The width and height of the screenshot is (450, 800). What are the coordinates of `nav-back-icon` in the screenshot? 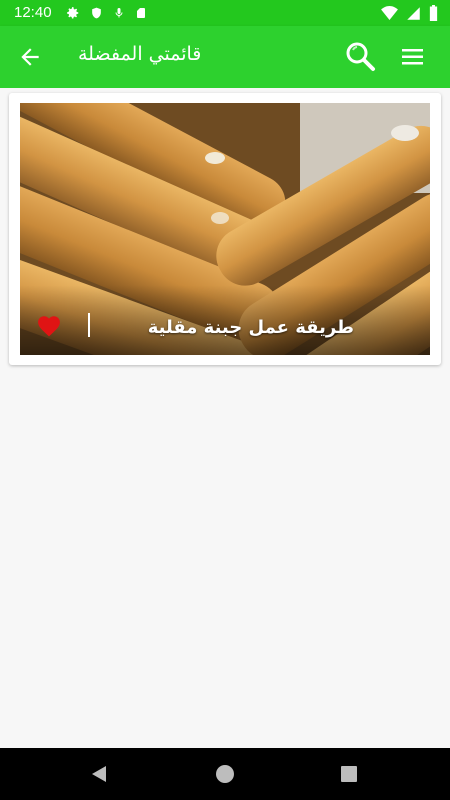 It's located at (99, 774).